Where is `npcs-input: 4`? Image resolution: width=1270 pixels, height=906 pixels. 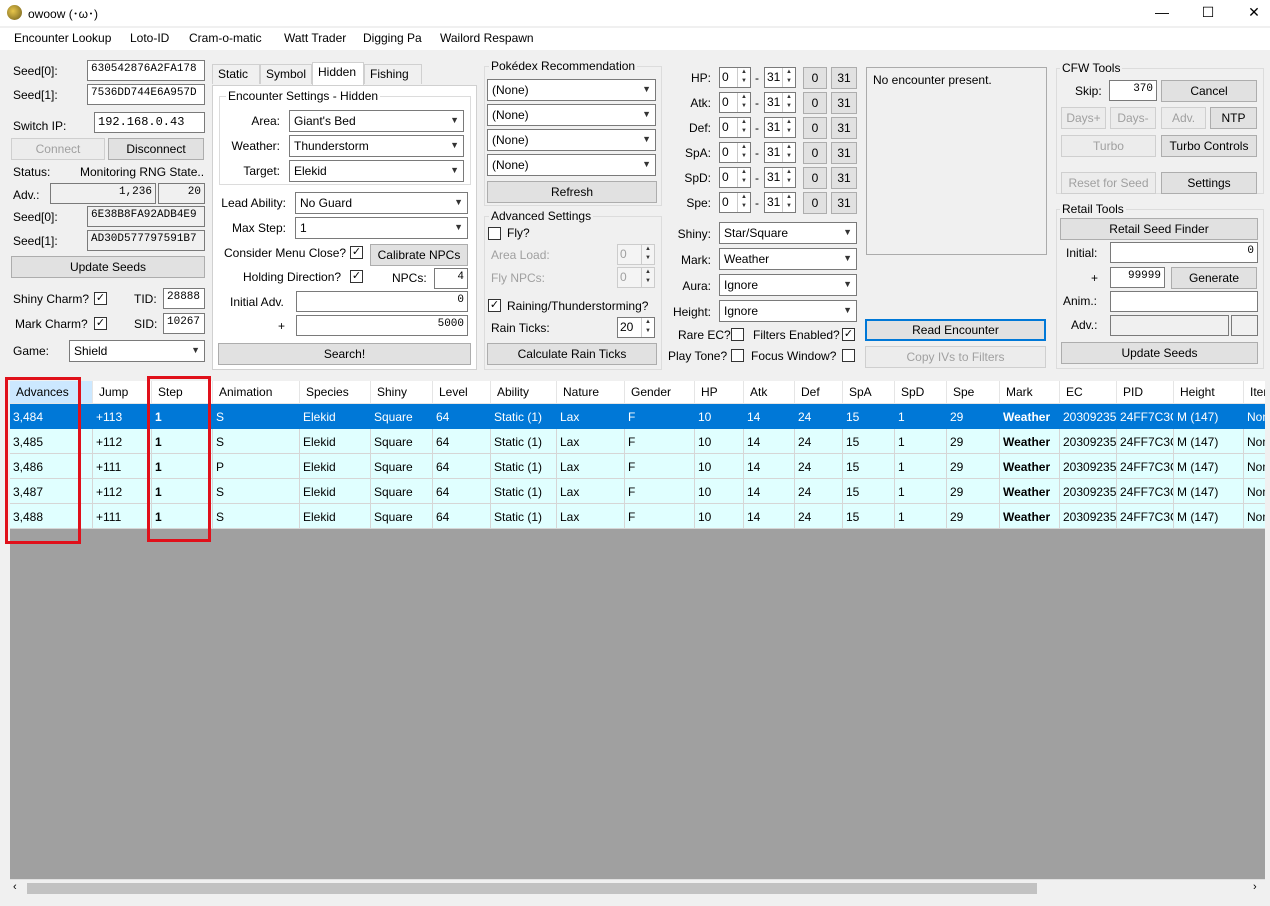 npcs-input: 4 is located at coordinates (451, 278).